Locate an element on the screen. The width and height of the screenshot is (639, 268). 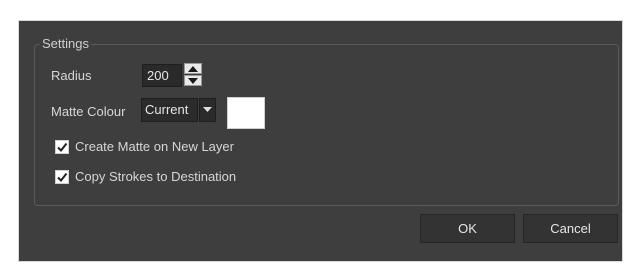
copy-strokes-checkbox is located at coordinates (62, 177).